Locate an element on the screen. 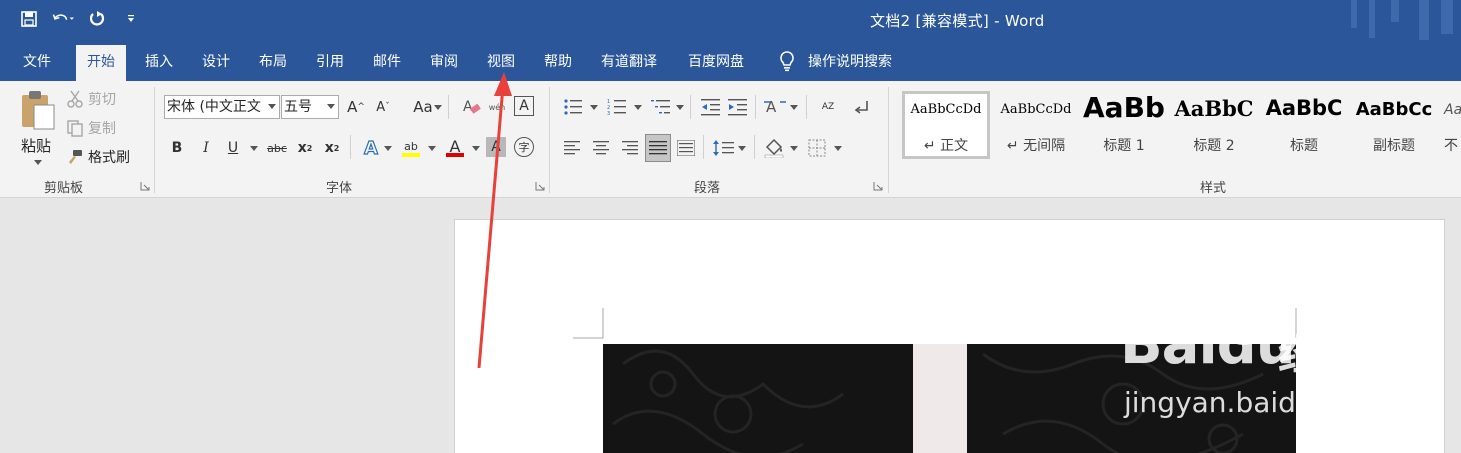 The image size is (1461, 453). underline-button: U is located at coordinates (233, 148).